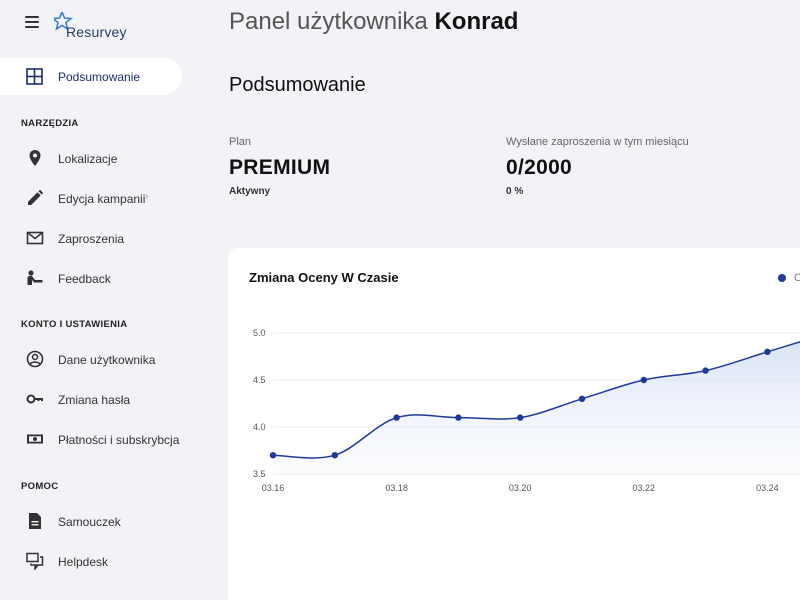 Image resolution: width=800 pixels, height=600 pixels. Describe the element at coordinates (119, 440) in the screenshot. I see `sidebar-item-label: Płatności i subskrybcja` at that location.